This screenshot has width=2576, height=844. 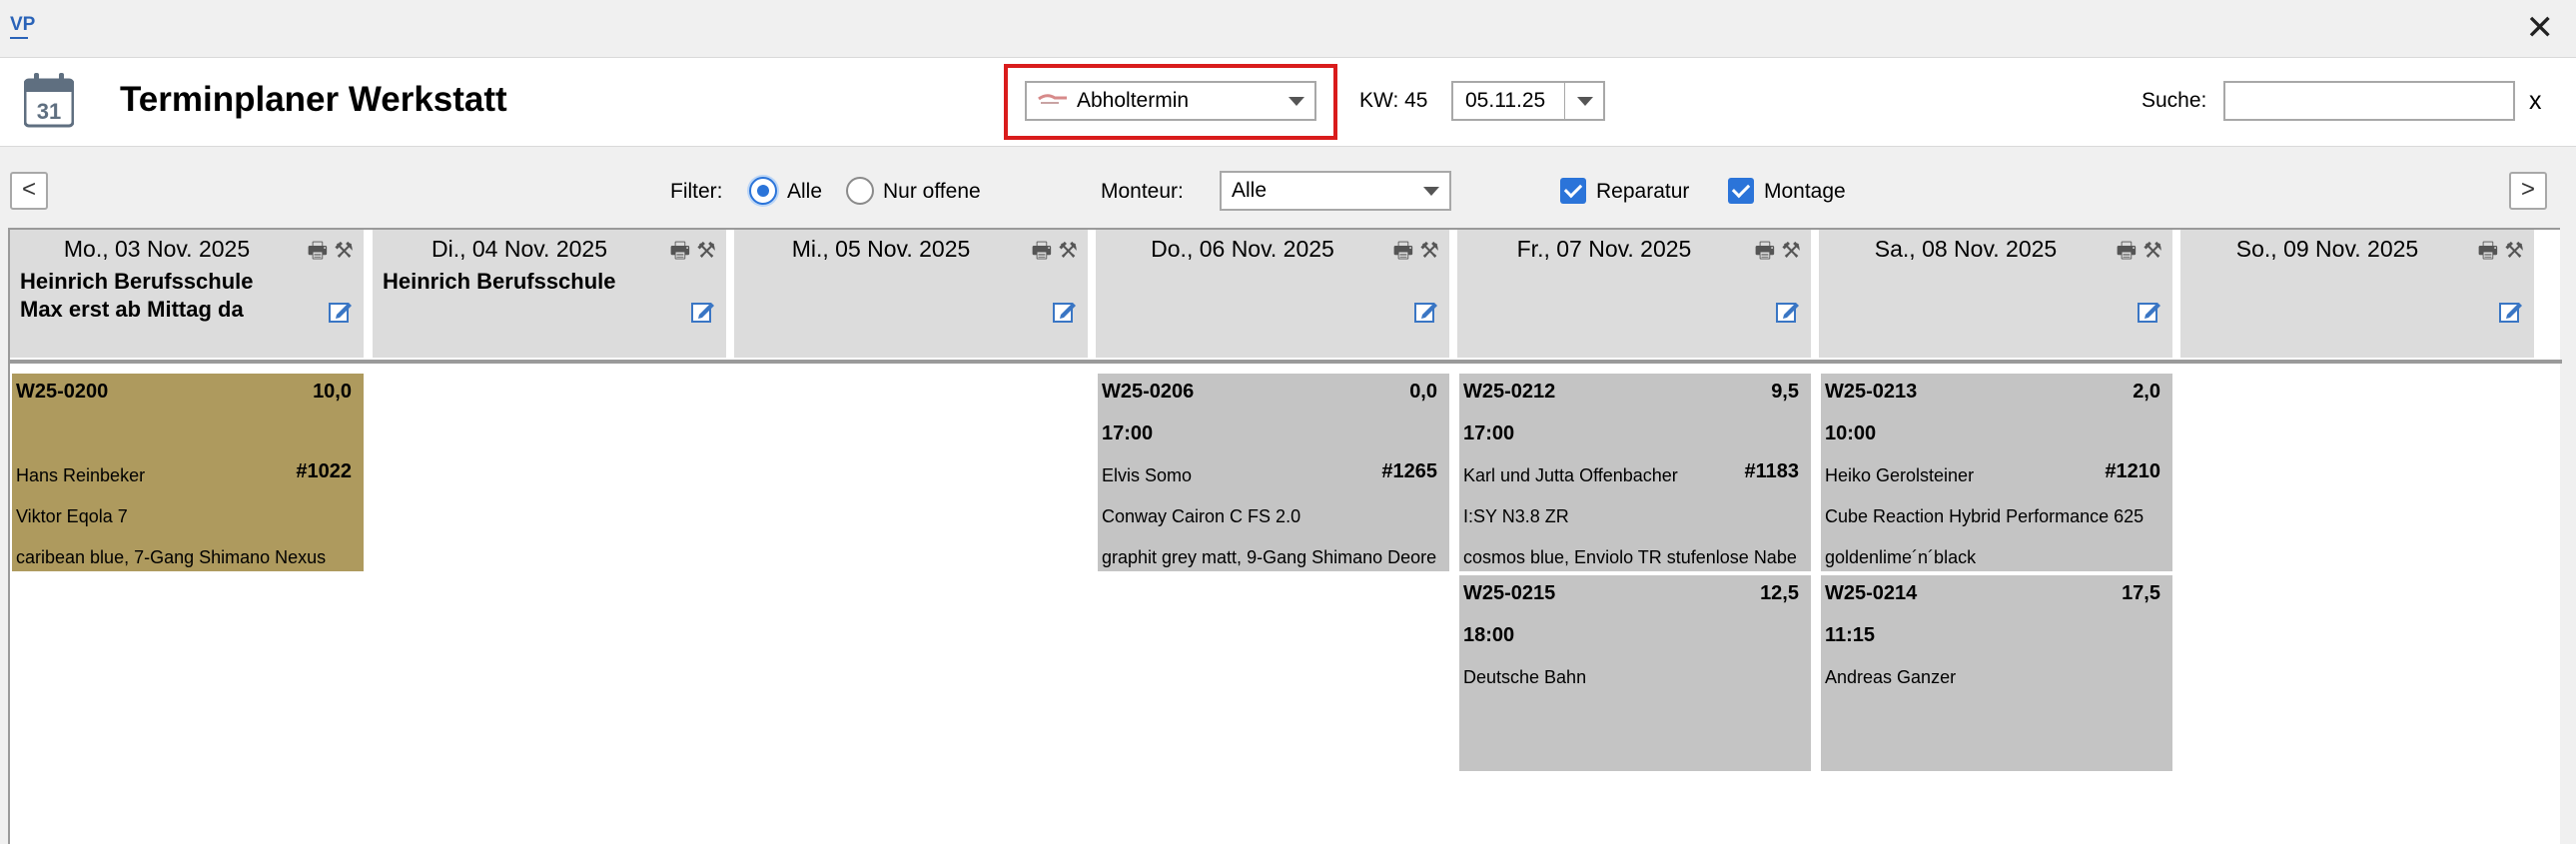 What do you see at coordinates (2132, 471) in the screenshot?
I see `customer-order-ref: #1210` at bounding box center [2132, 471].